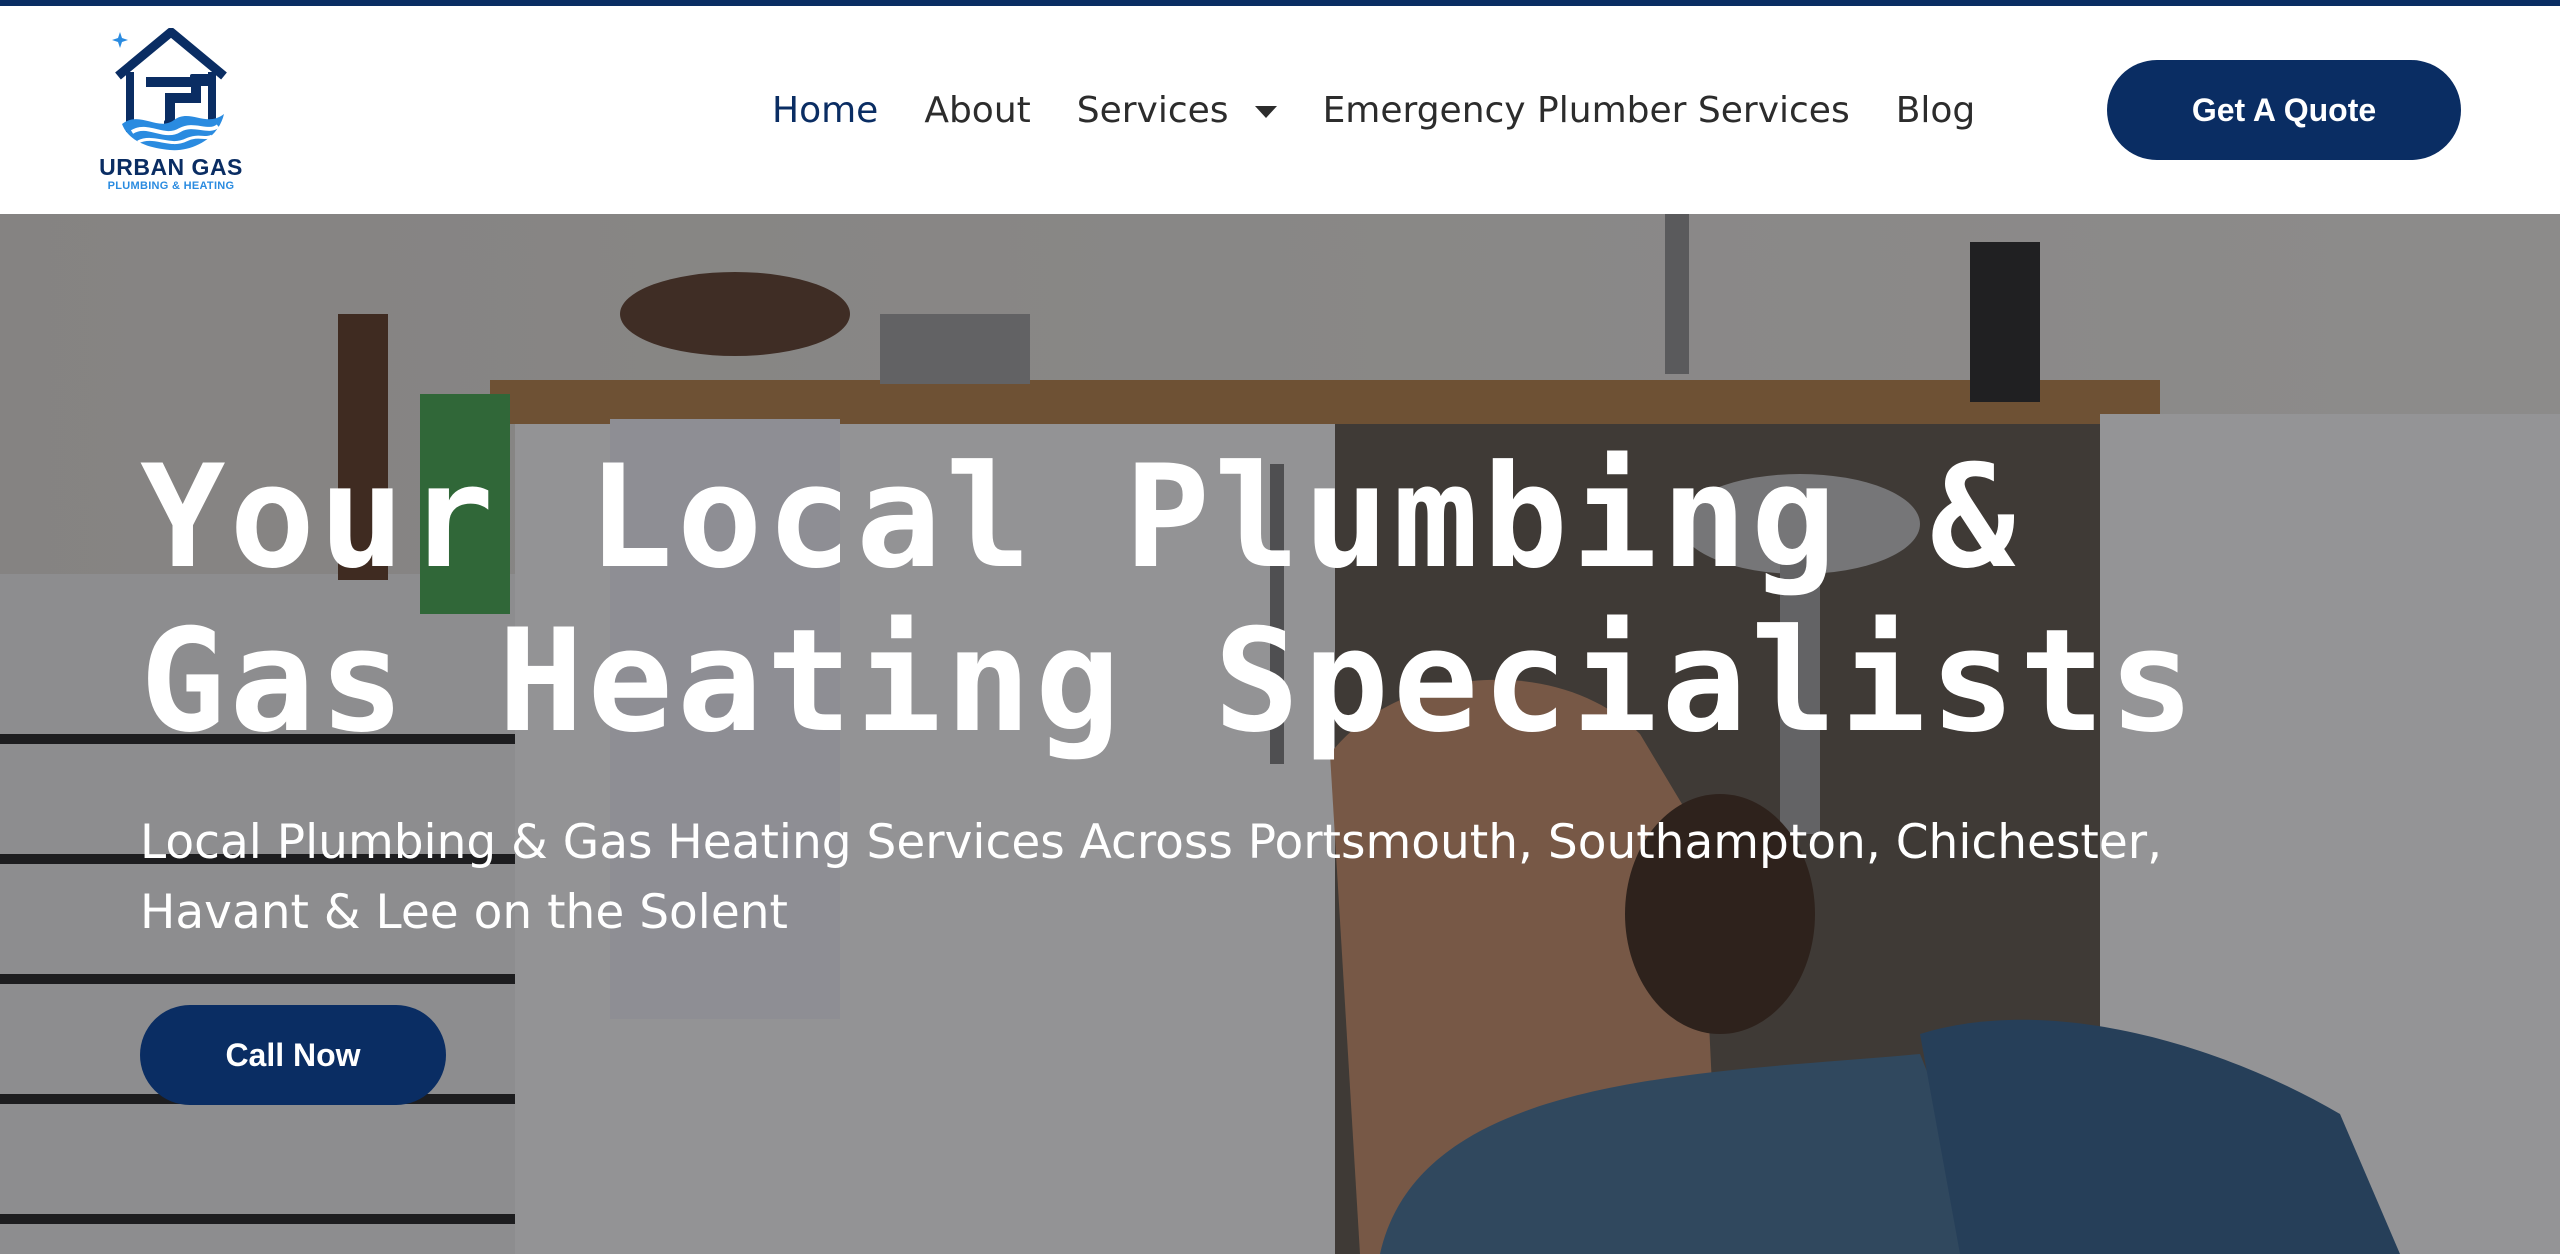 This screenshot has width=2560, height=1254. Describe the element at coordinates (1152, 110) in the screenshot. I see `nav-item-label: Services` at that location.